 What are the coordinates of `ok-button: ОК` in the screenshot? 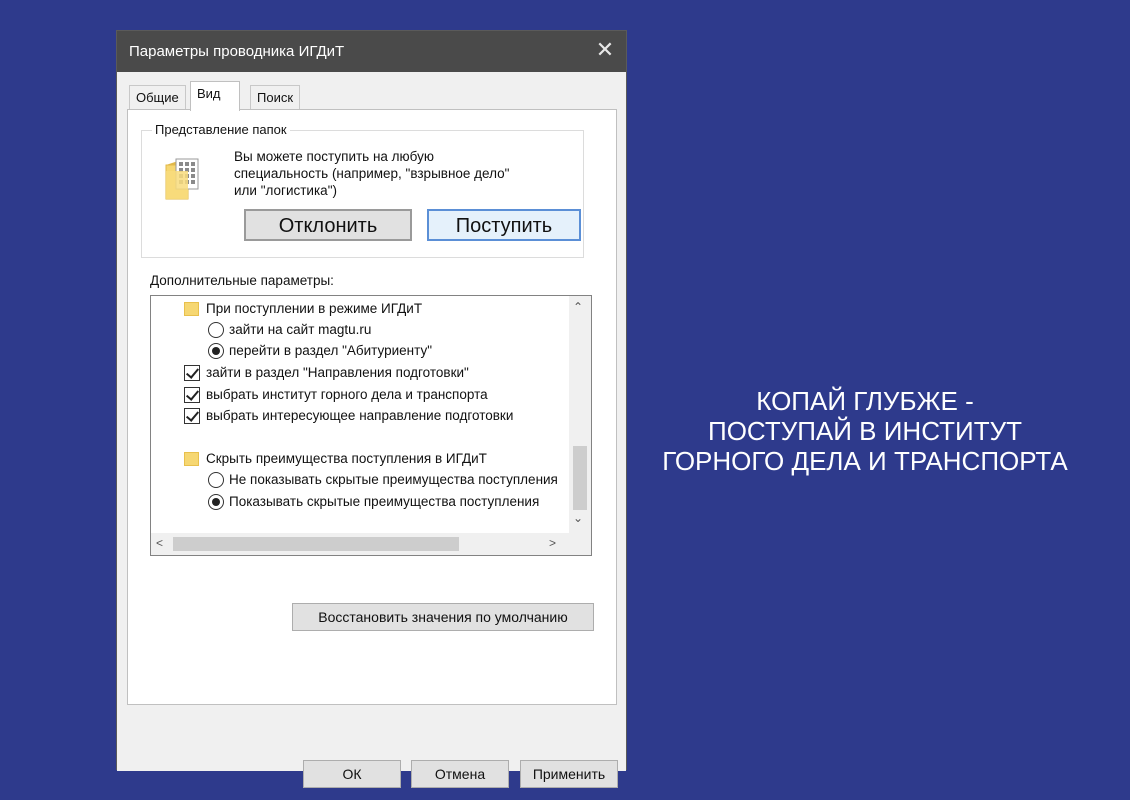 It's located at (352, 774).